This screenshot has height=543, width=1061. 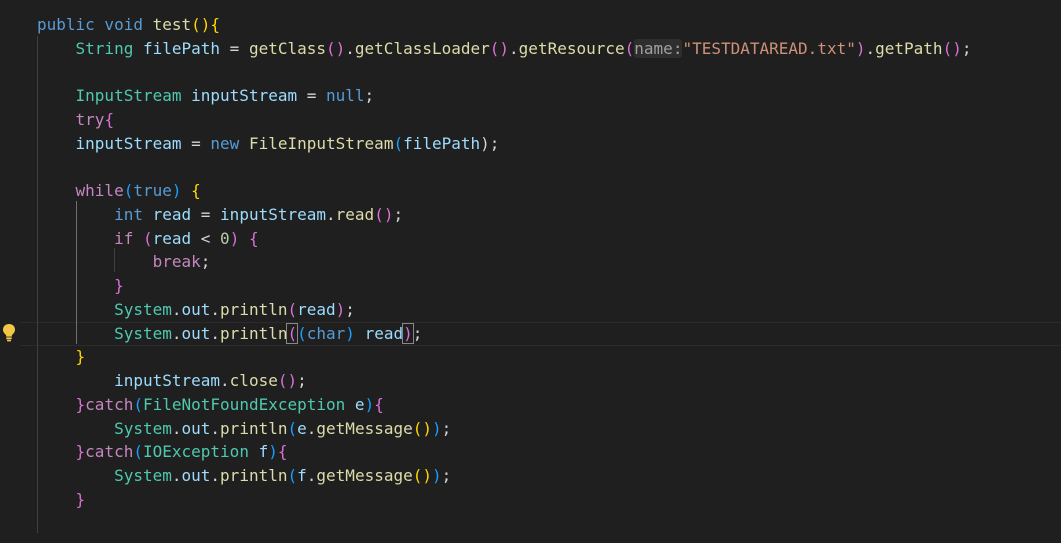 What do you see at coordinates (206, 238) in the screenshot?
I see `operator: <` at bounding box center [206, 238].